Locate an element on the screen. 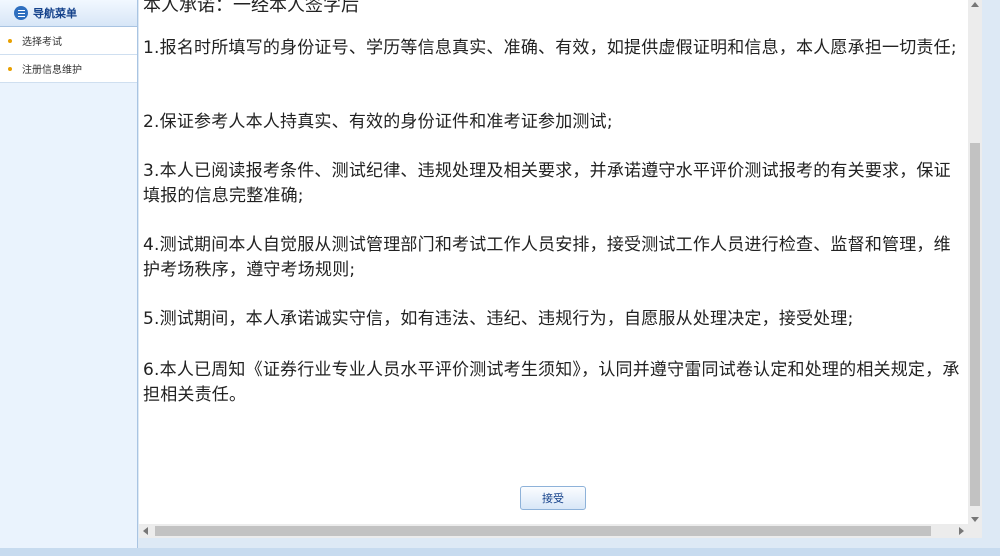  horizontal-scroll-thumb is located at coordinates (543, 531).